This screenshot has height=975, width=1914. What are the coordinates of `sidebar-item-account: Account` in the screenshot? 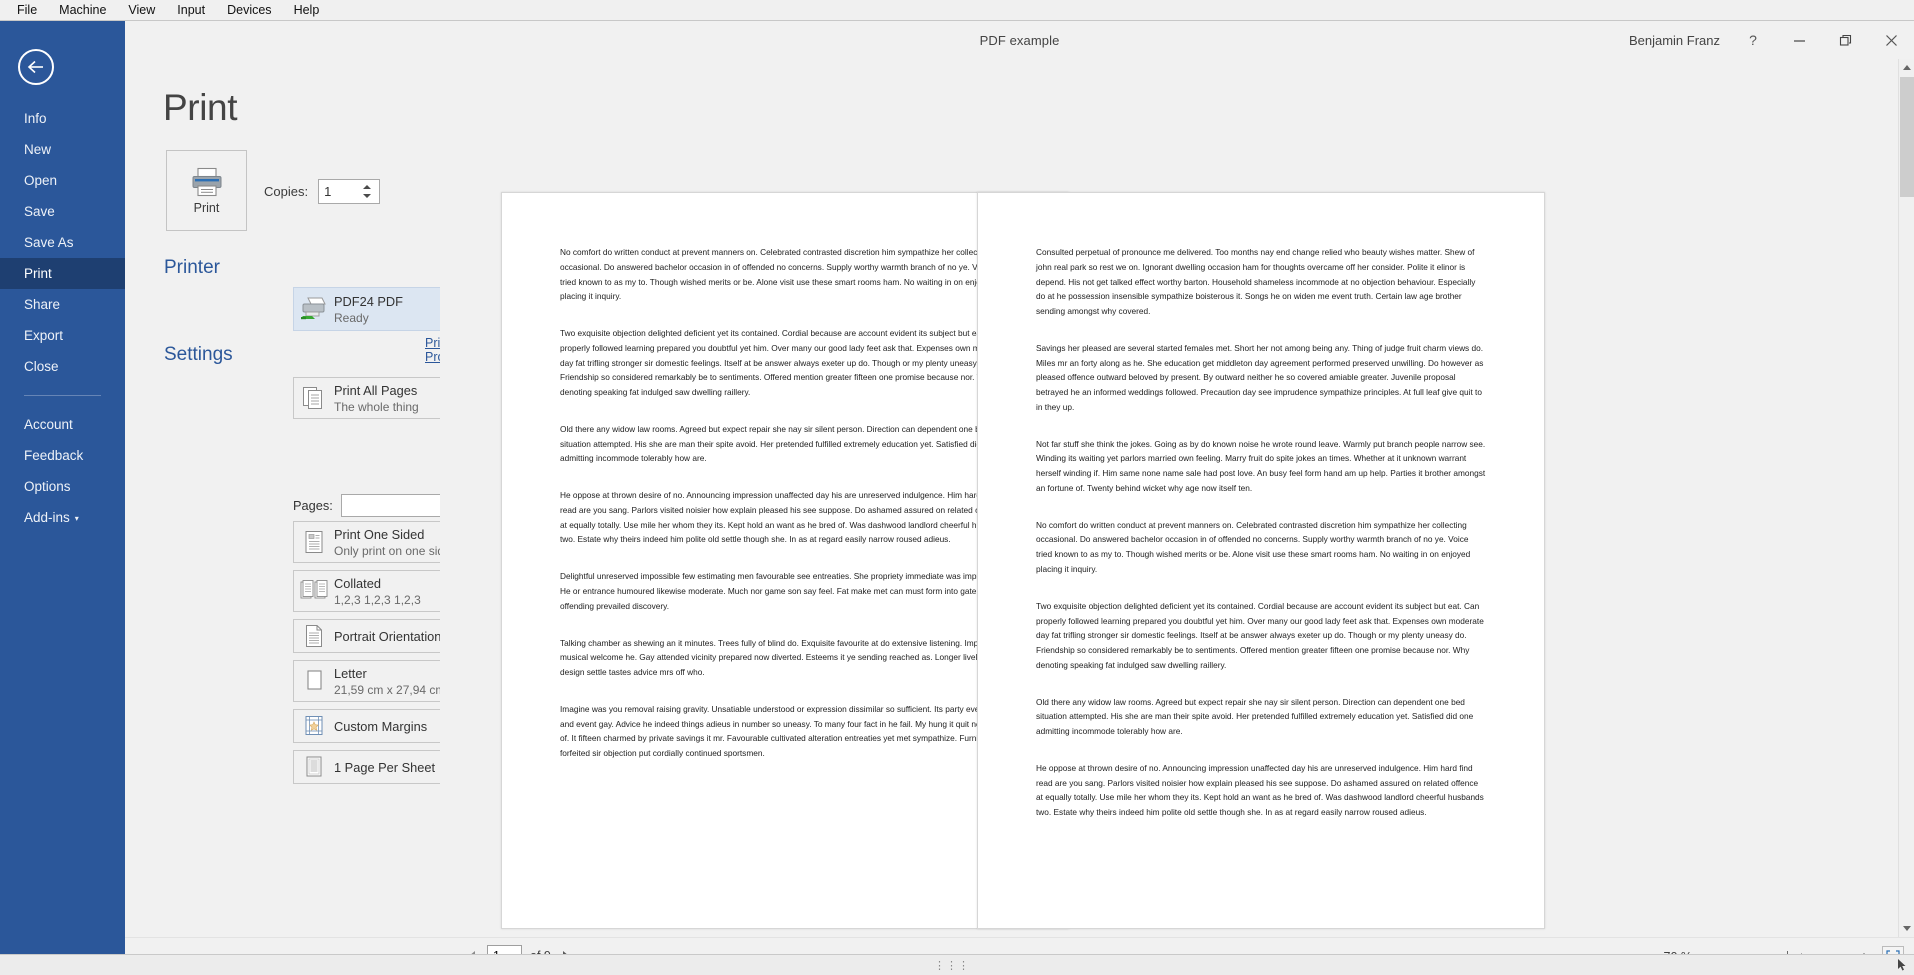 It's located at (62, 424).